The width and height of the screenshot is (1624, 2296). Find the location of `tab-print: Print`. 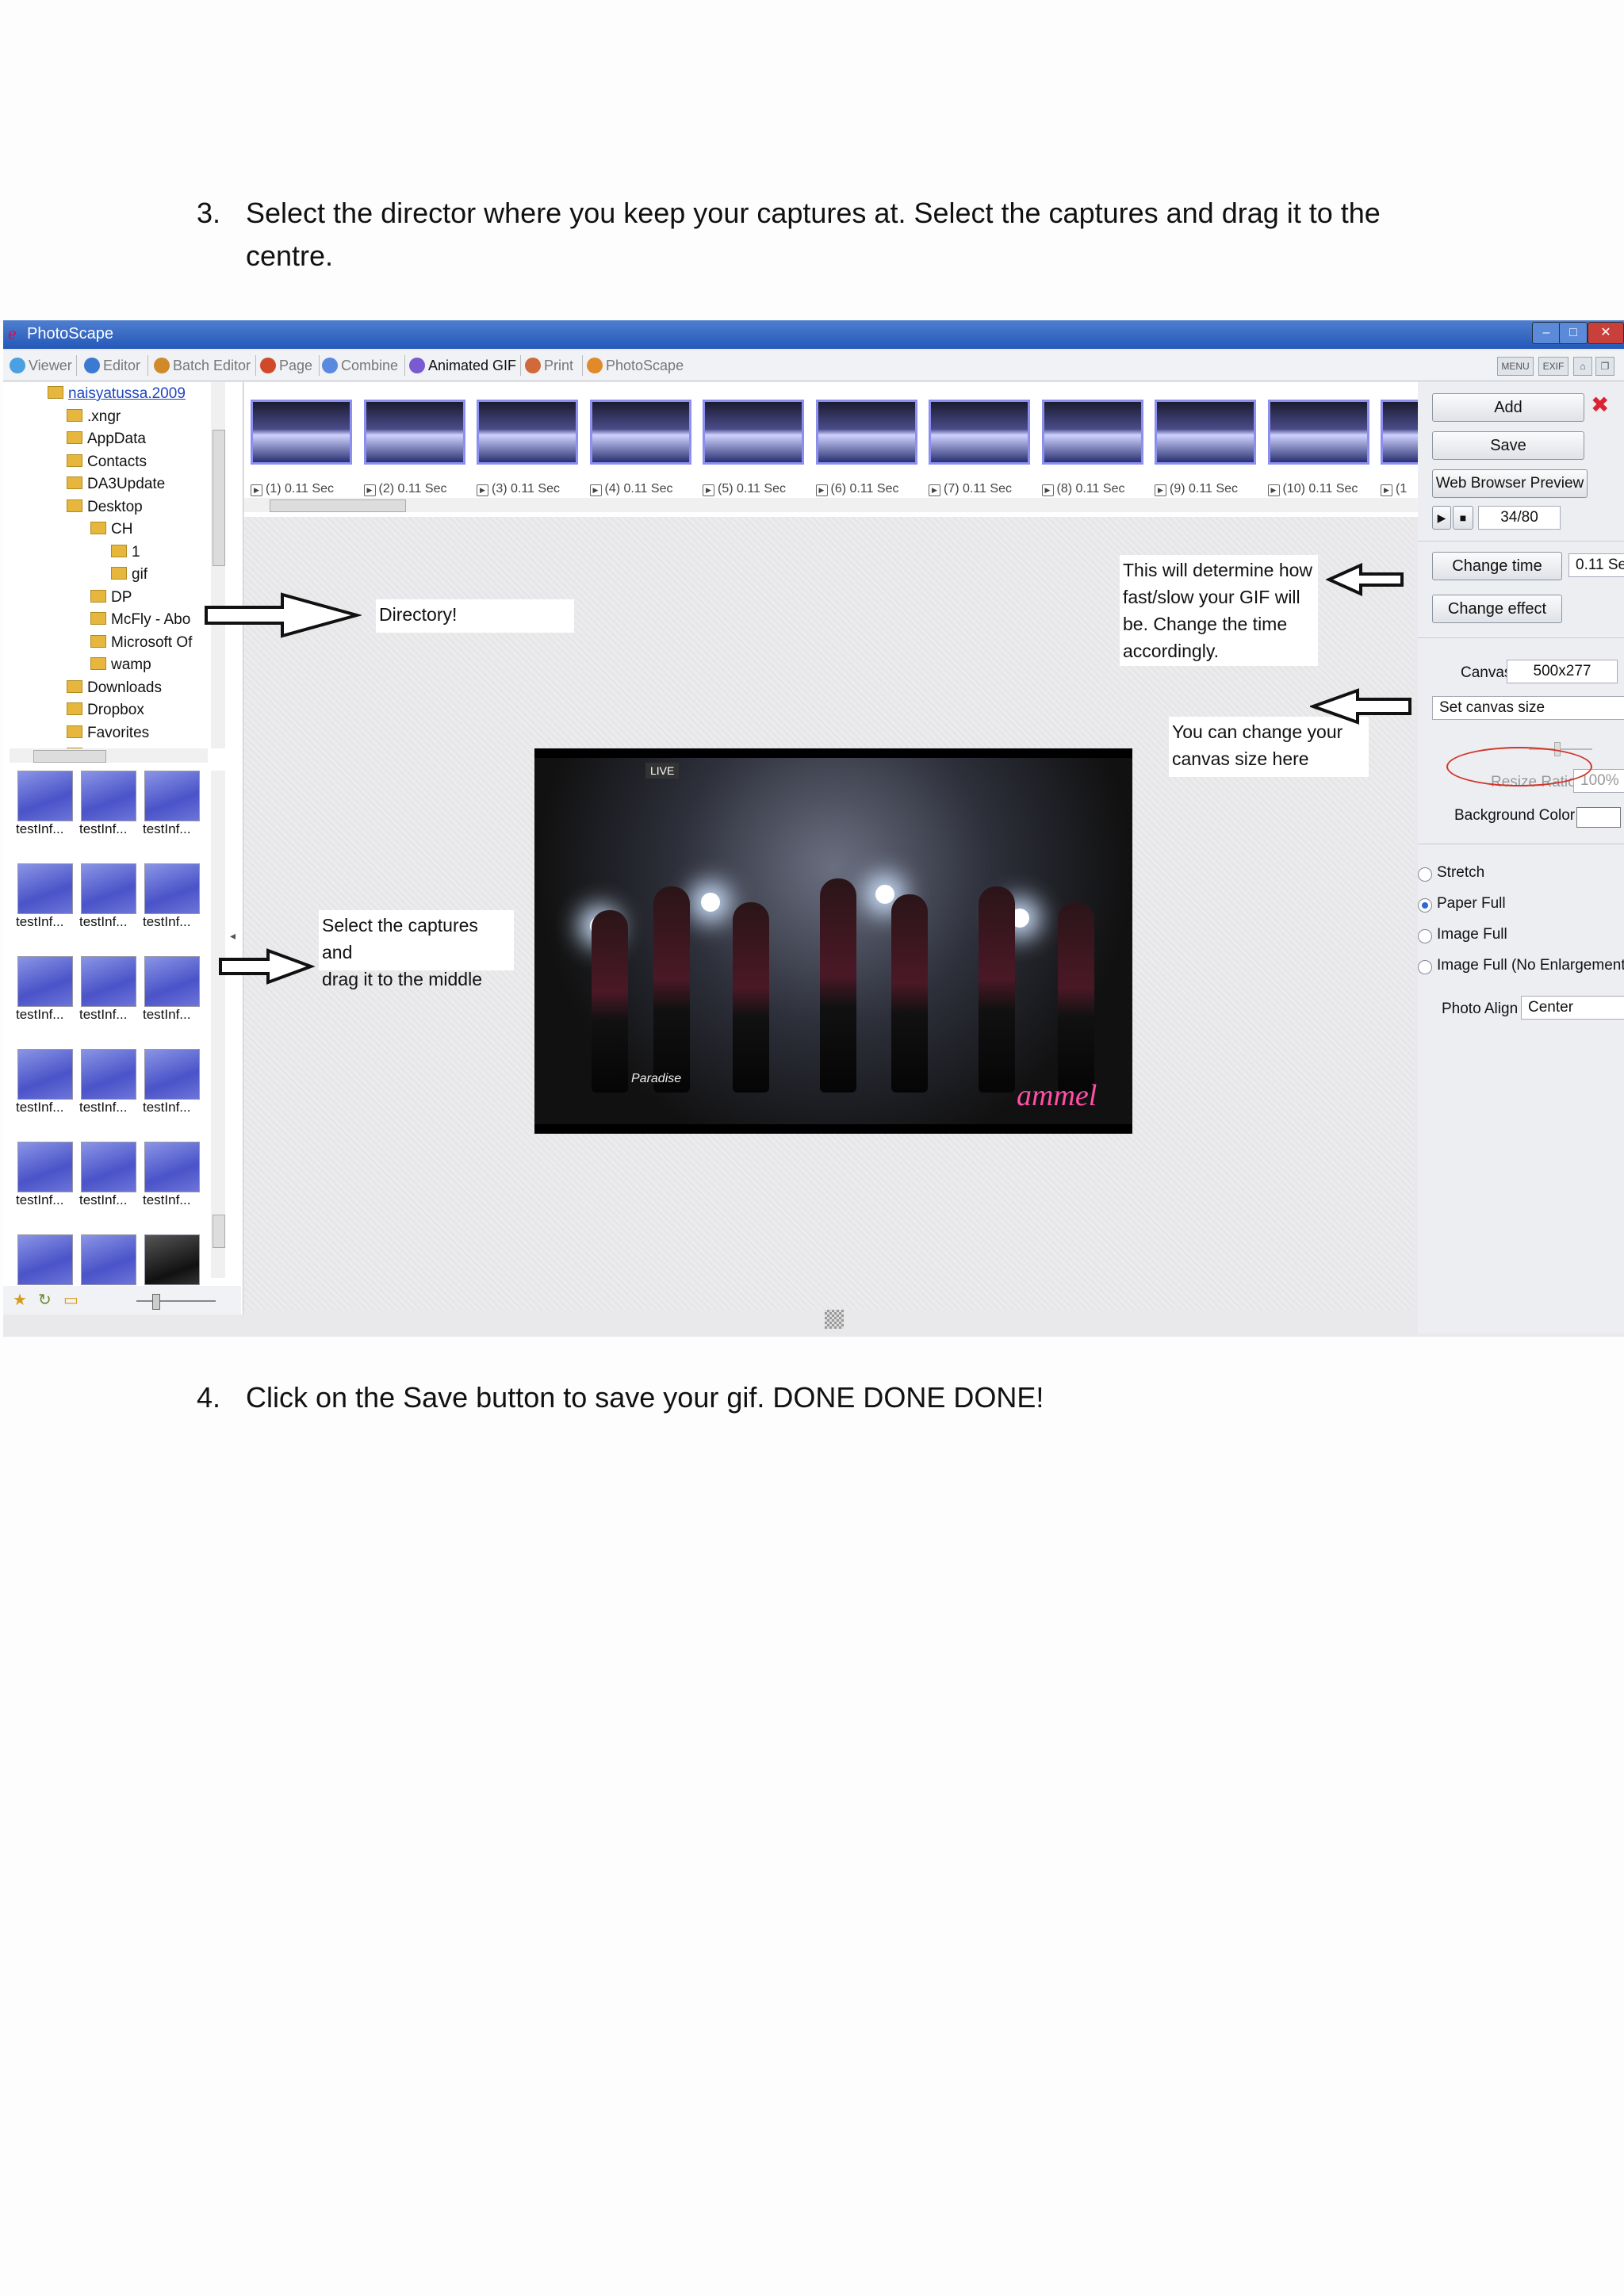

tab-print: Print is located at coordinates (548, 366).